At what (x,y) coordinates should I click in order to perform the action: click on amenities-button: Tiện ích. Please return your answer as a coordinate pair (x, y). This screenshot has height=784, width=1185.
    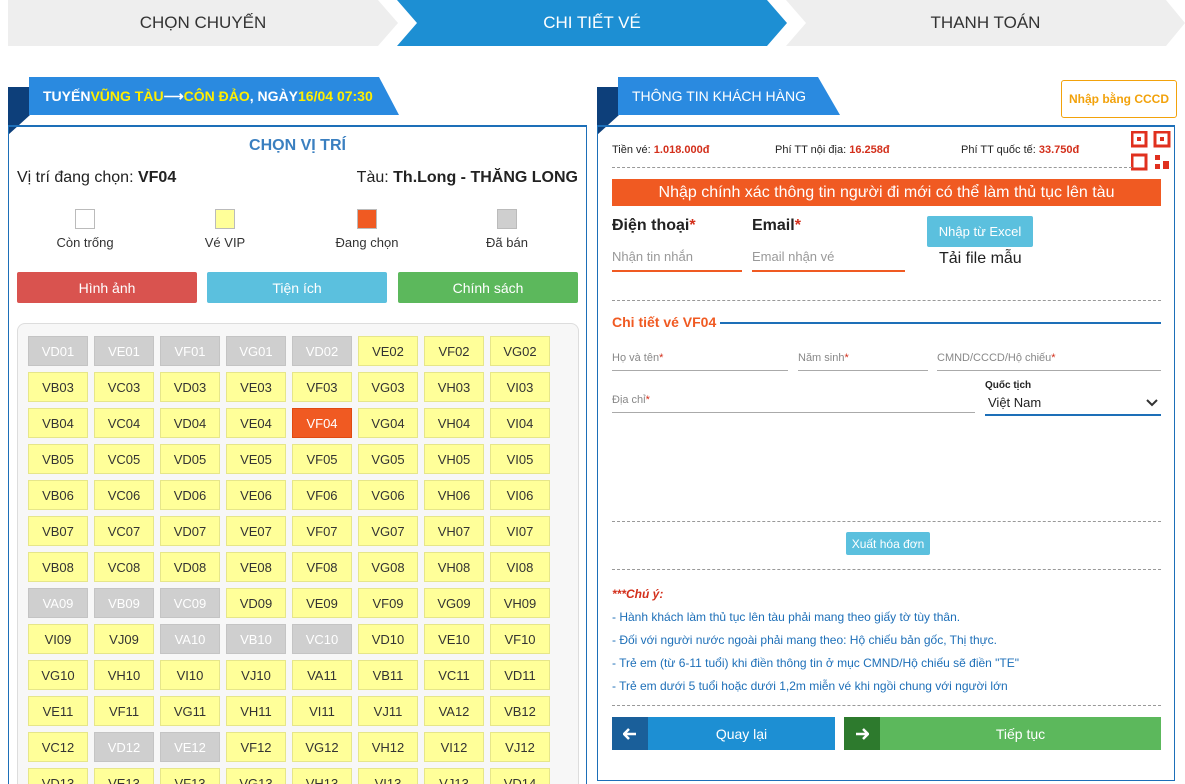
    Looking at the image, I should click on (297, 287).